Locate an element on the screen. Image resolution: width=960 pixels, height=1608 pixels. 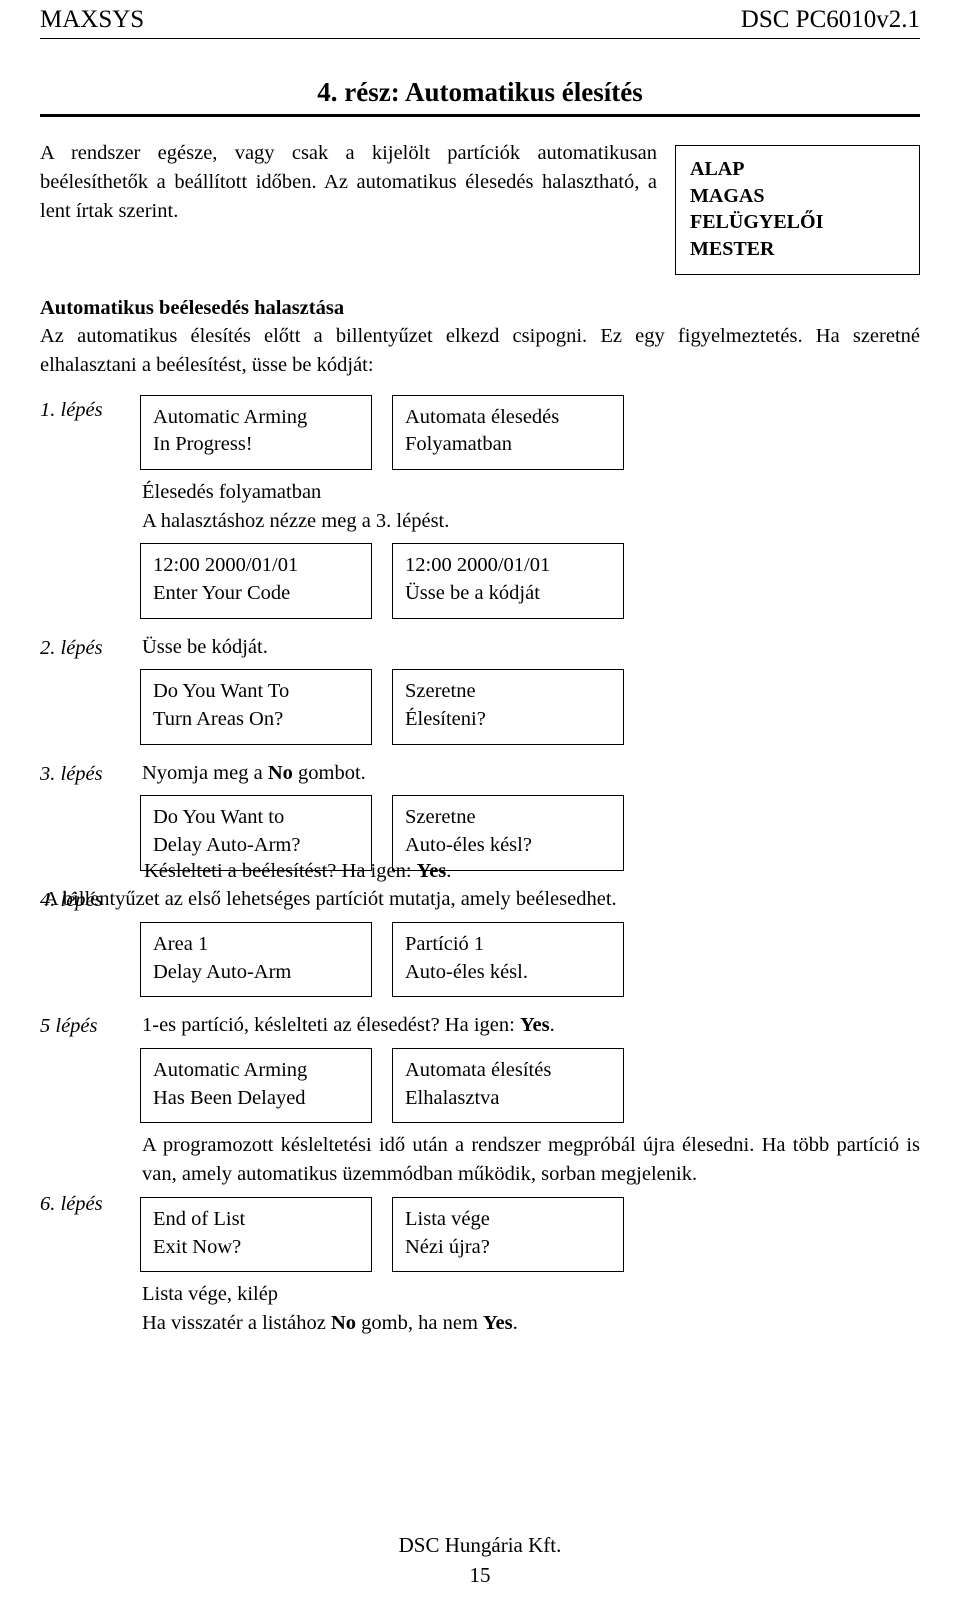
step-note: Késlelteti a beélesítést? Ha igen: Yes. is located at coordinates (531, 871).